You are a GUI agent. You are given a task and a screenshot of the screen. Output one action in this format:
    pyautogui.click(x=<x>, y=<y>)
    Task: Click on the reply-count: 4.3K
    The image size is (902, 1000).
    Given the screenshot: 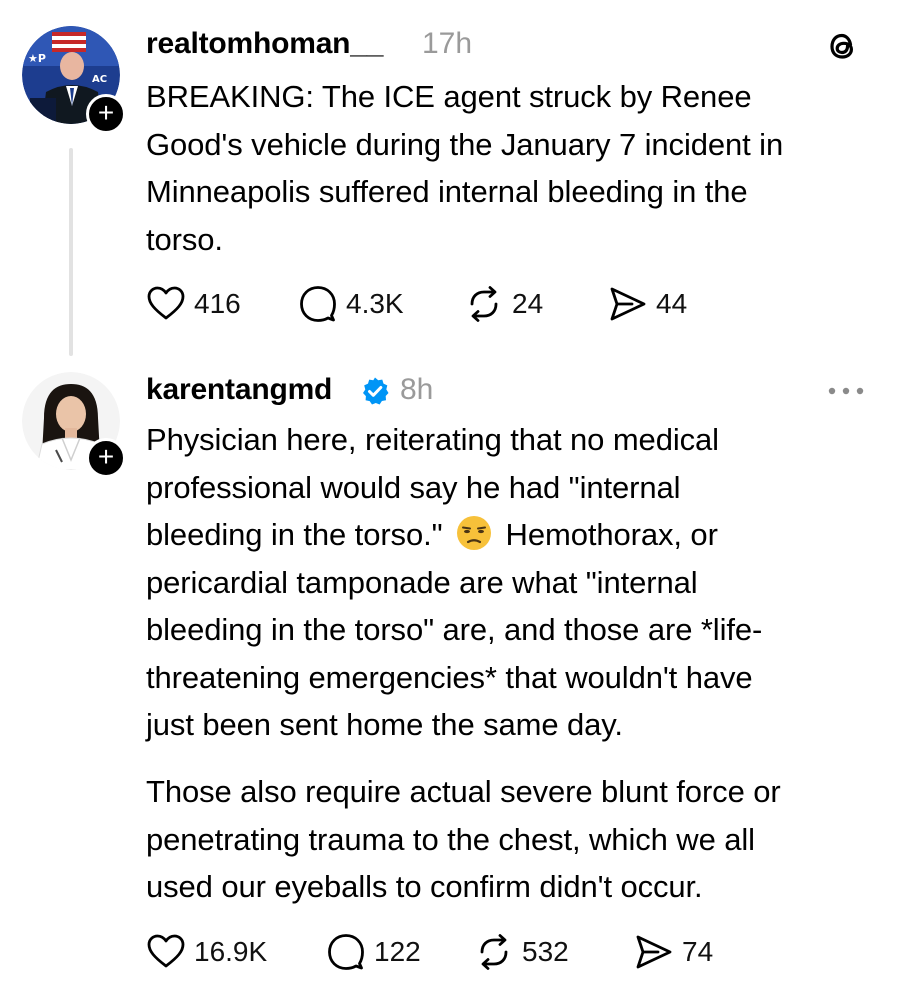 What is the action you would take?
    pyautogui.click(x=375, y=303)
    